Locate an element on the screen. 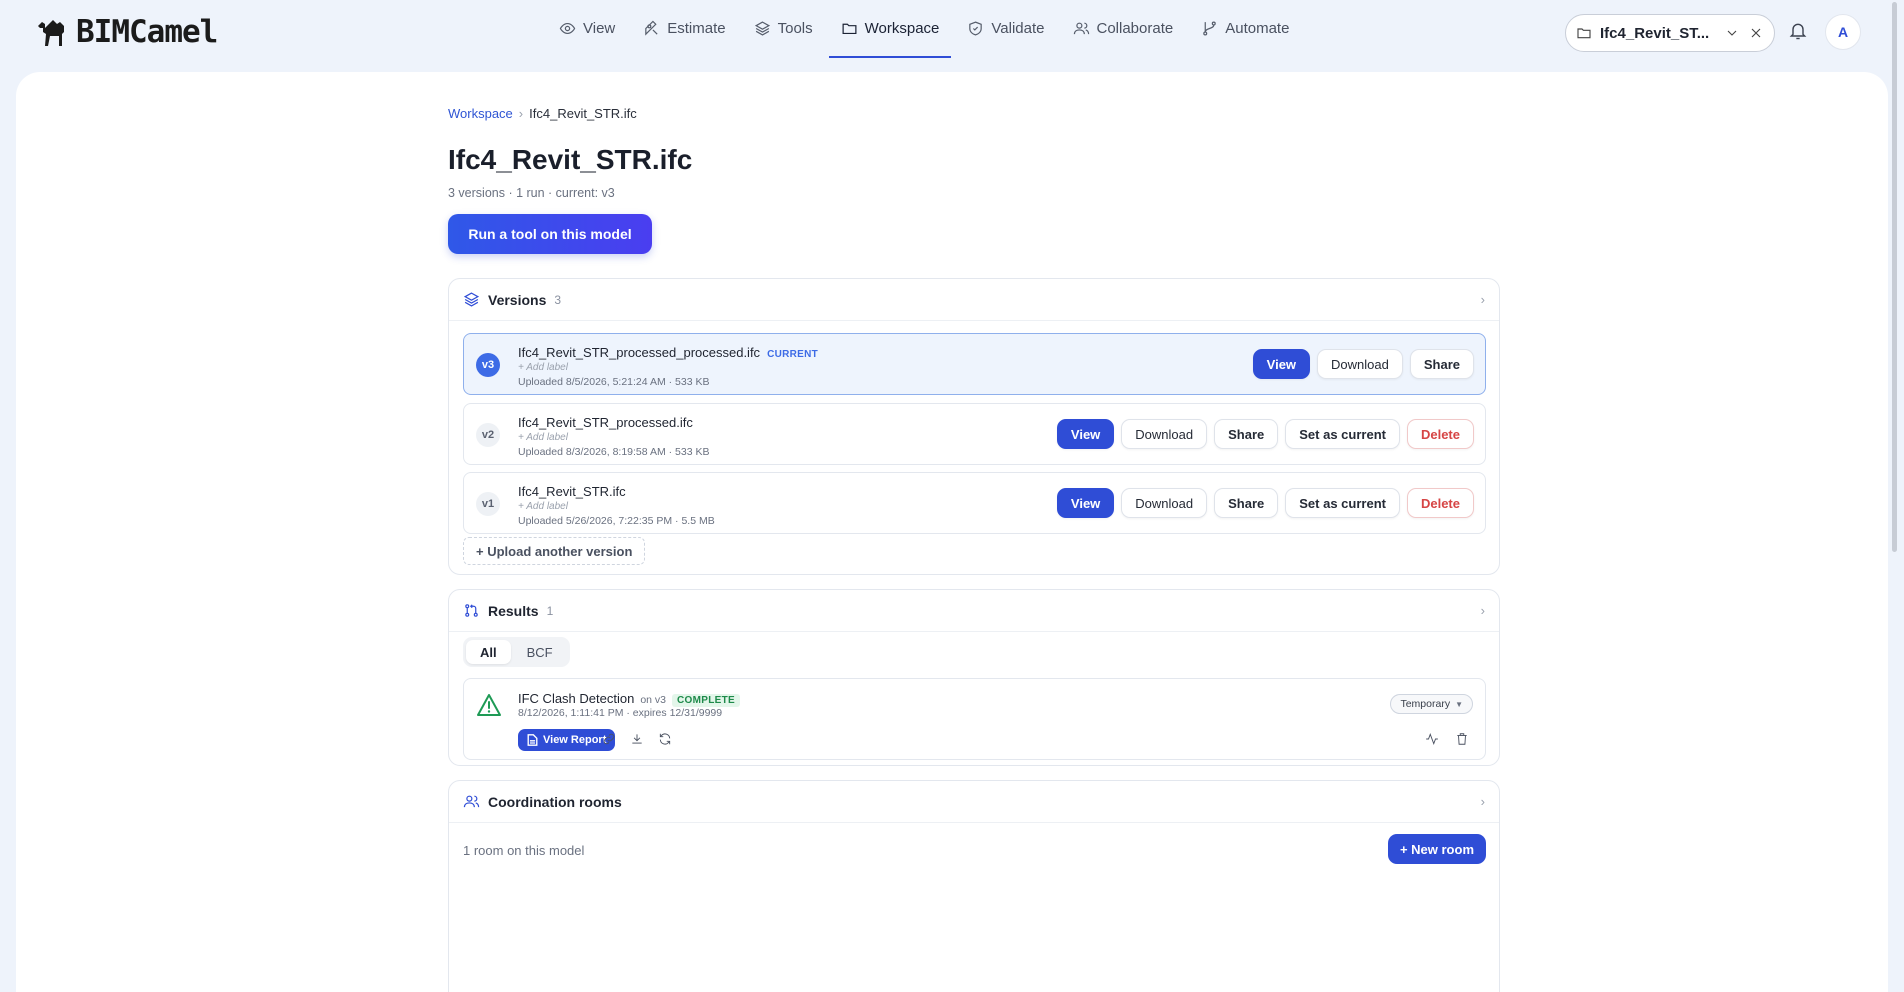 The image size is (1904, 992). page-title: Ifc4_Revit_STR.ifc is located at coordinates (570, 159).